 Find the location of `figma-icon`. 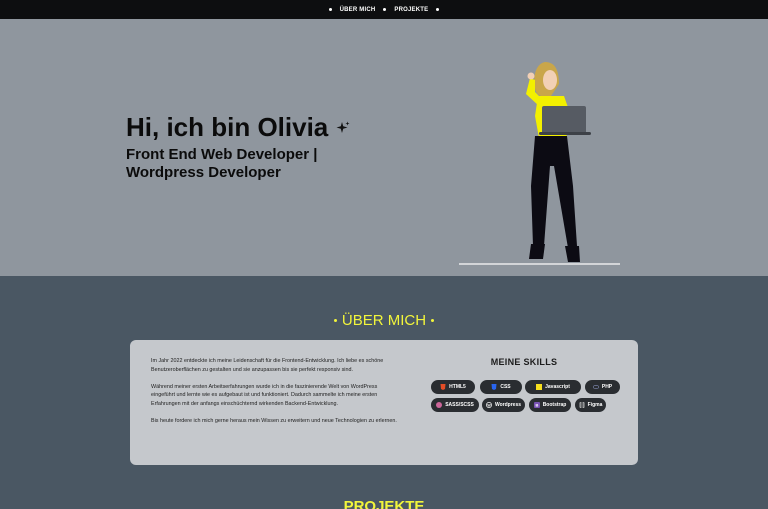

figma-icon is located at coordinates (581, 405).